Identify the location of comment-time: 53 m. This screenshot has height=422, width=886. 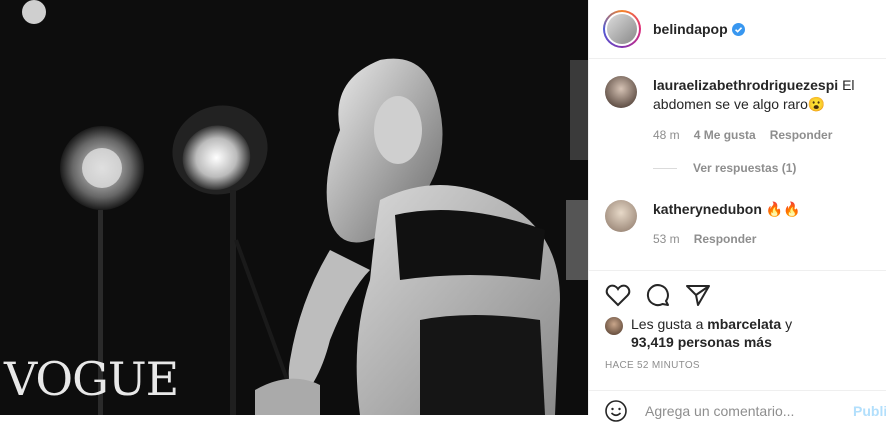
(666, 239).